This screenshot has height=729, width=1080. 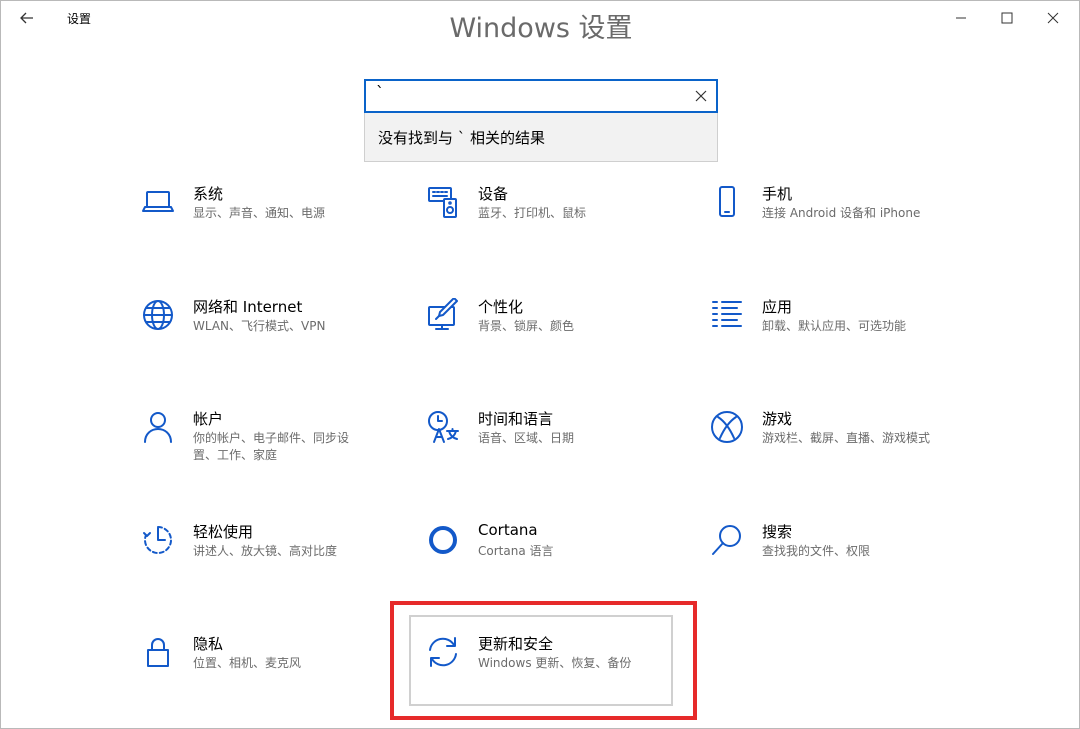 I want to click on tile-title: 轻松使用, so click(x=223, y=532).